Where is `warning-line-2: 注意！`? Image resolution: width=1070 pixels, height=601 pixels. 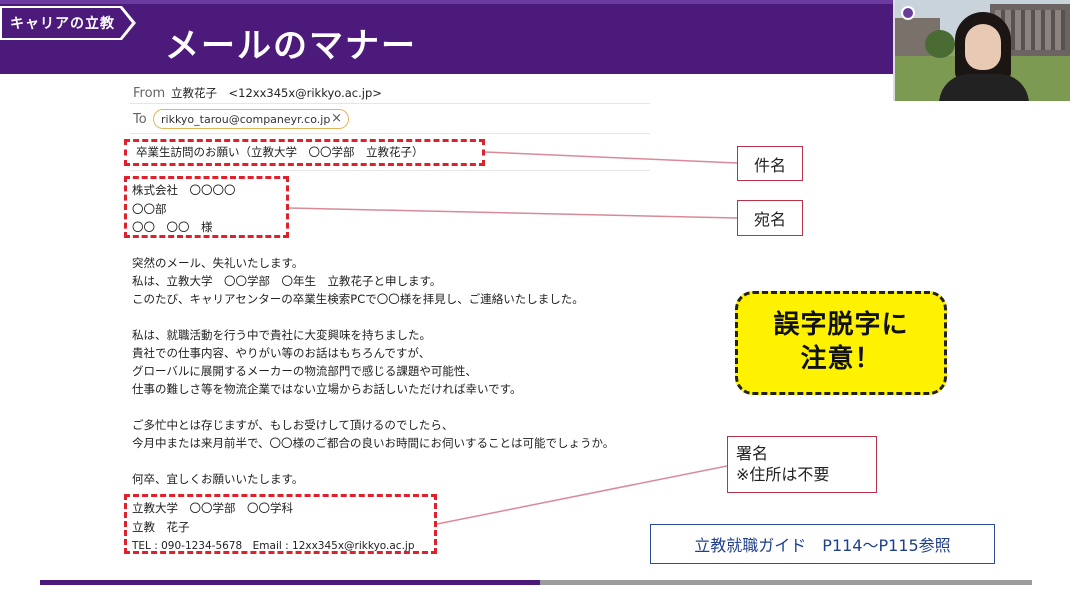 warning-line-2: 注意！ is located at coordinates (841, 359).